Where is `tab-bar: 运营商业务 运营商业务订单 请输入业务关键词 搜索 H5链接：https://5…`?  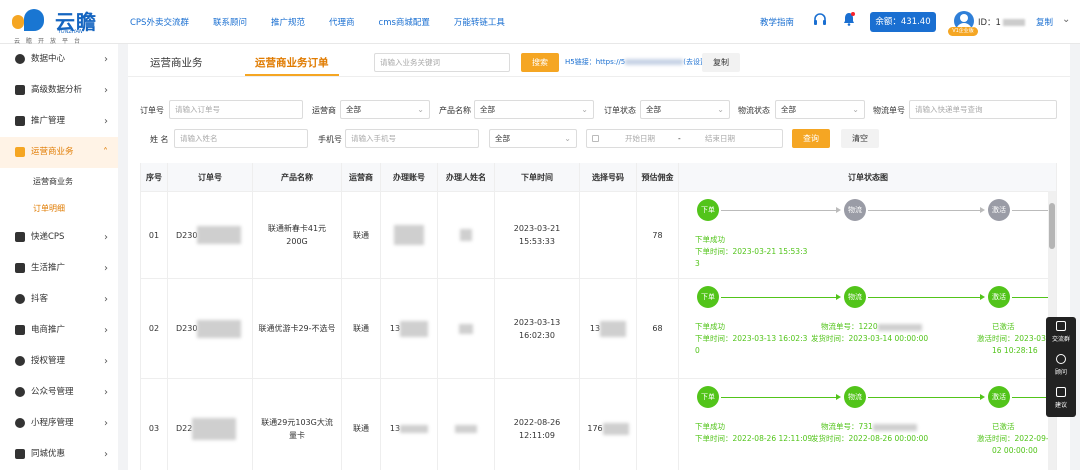 tab-bar: 运营商业务 运营商业务订单 请输入业务关键词 搜索 H5链接：https://5… is located at coordinates (599, 60).